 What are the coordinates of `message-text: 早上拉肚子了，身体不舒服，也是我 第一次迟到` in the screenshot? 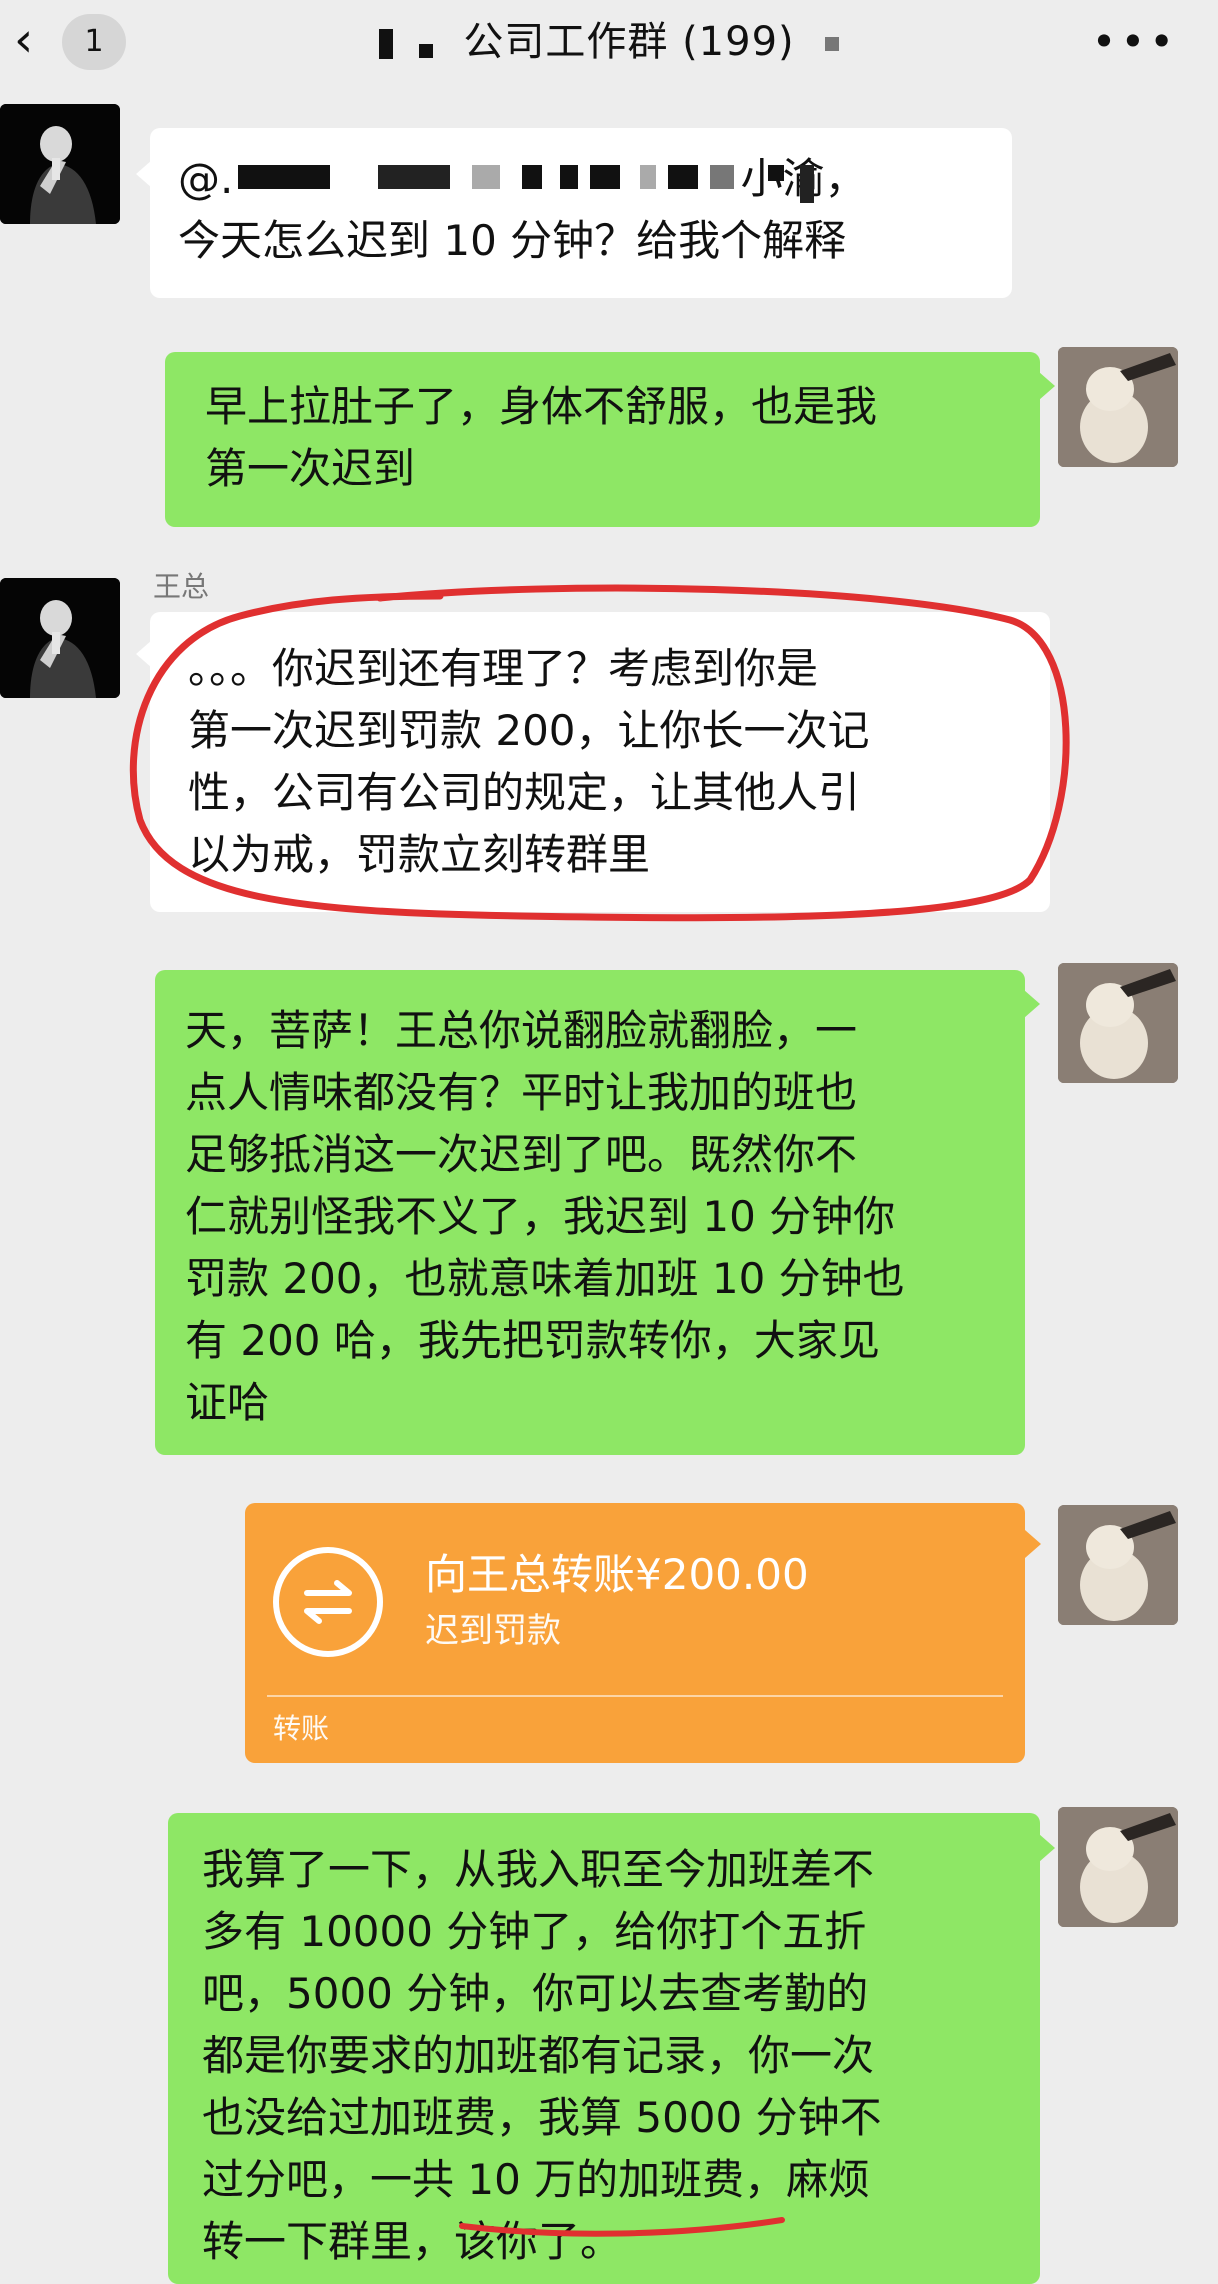 It's located at (541, 437).